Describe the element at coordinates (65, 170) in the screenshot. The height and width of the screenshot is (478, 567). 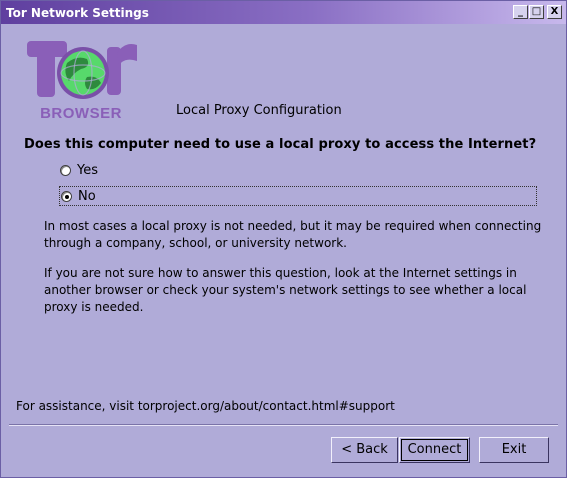
I see `radio-yes-circle` at that location.